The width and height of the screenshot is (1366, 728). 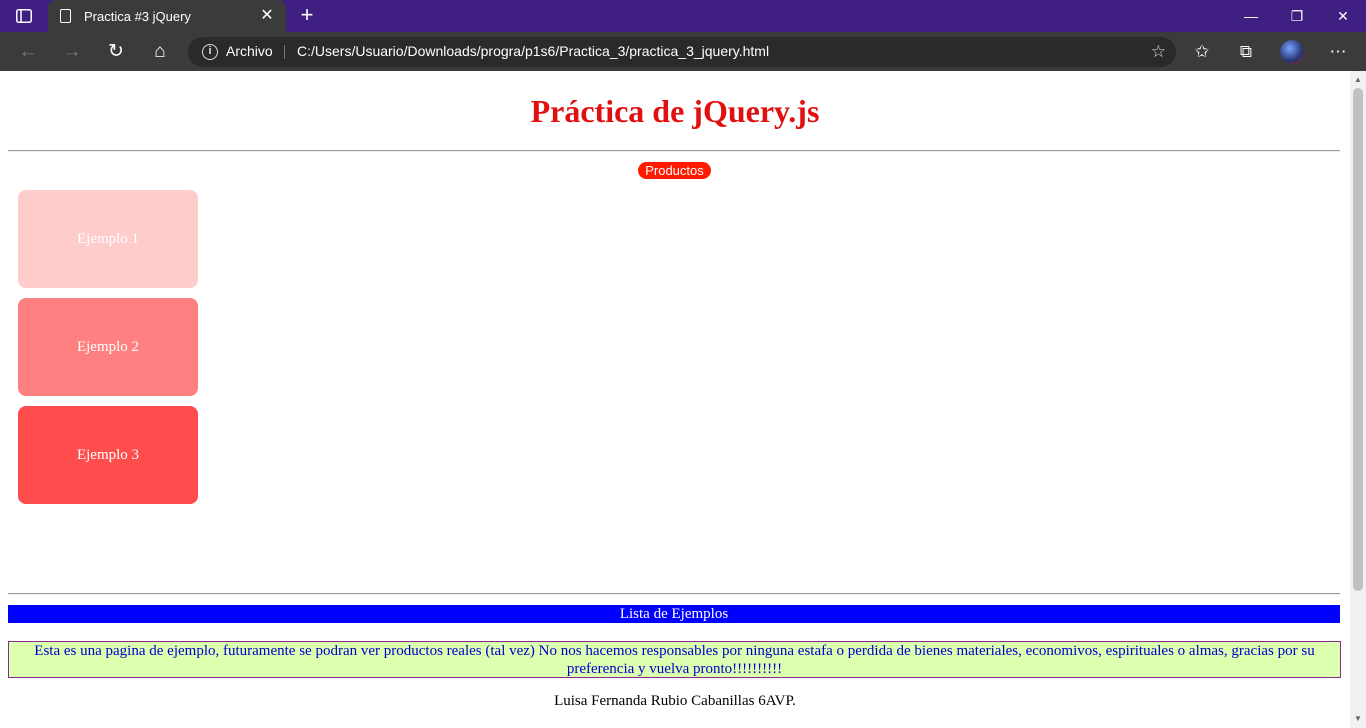 I want to click on add-favorite-icon: ☆, so click(x=1158, y=52).